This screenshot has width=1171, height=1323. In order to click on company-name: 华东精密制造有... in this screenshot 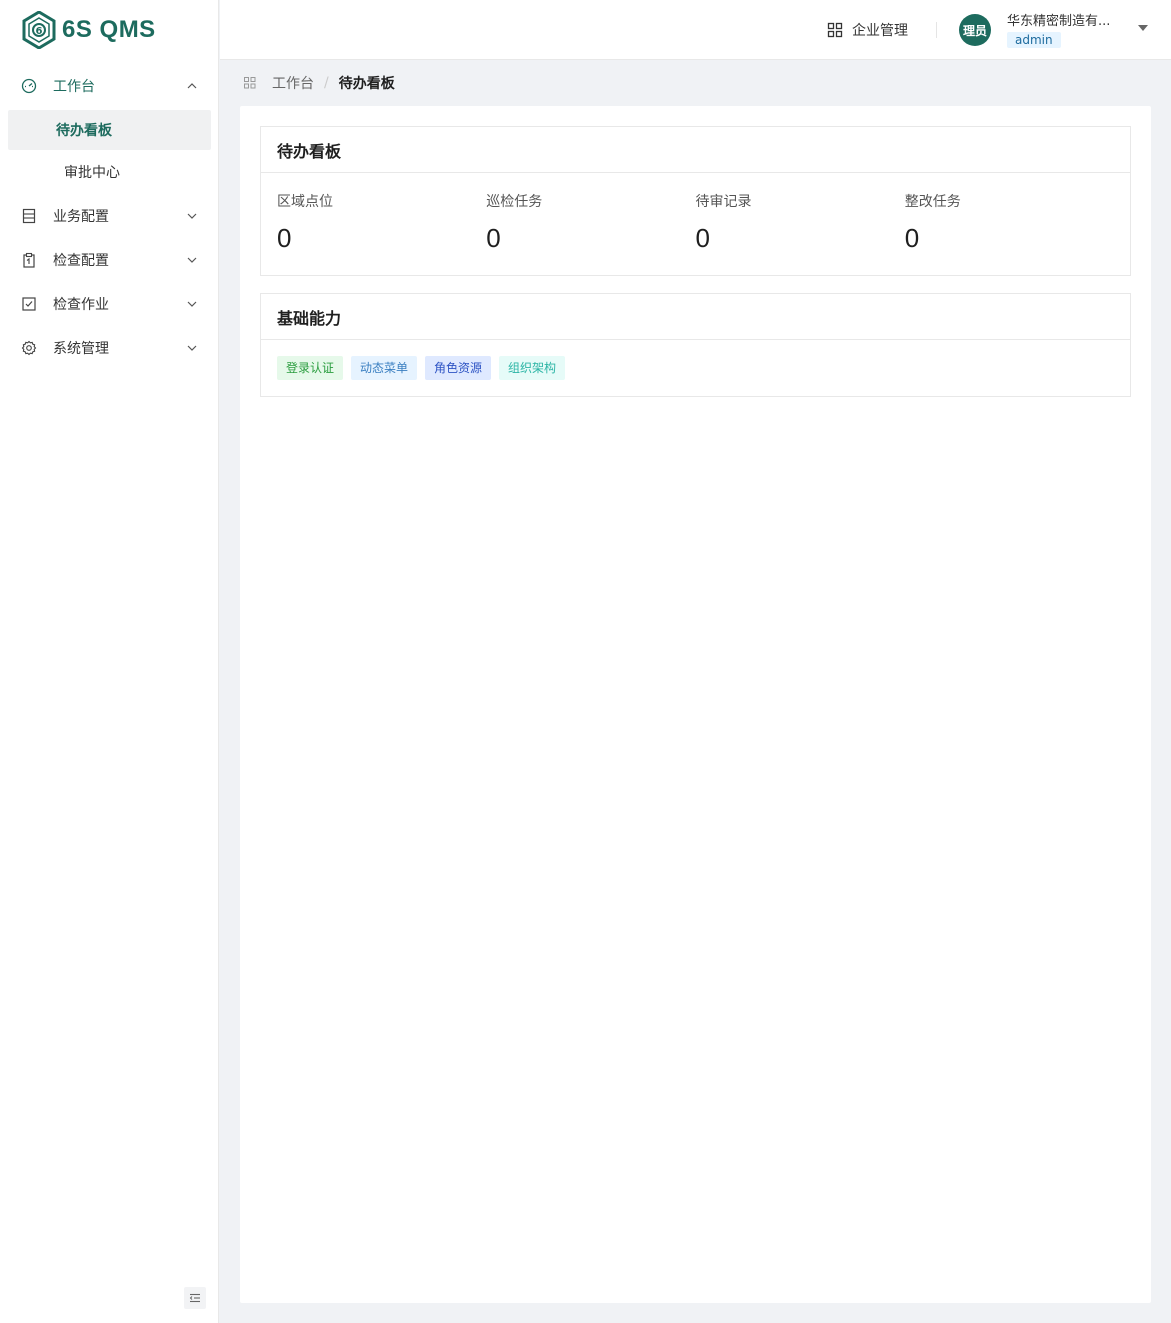, I will do `click(1059, 21)`.